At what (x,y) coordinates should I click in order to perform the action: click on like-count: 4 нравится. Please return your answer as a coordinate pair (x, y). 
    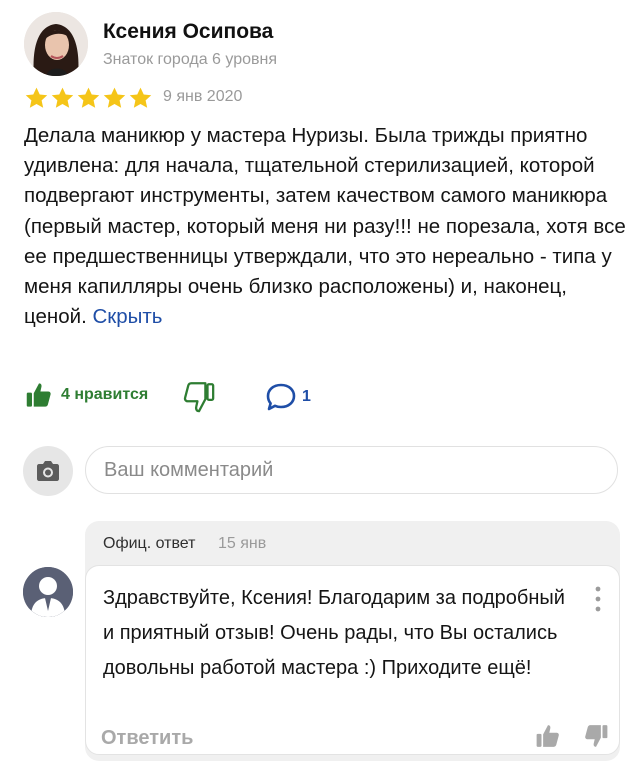
    Looking at the image, I should click on (105, 394).